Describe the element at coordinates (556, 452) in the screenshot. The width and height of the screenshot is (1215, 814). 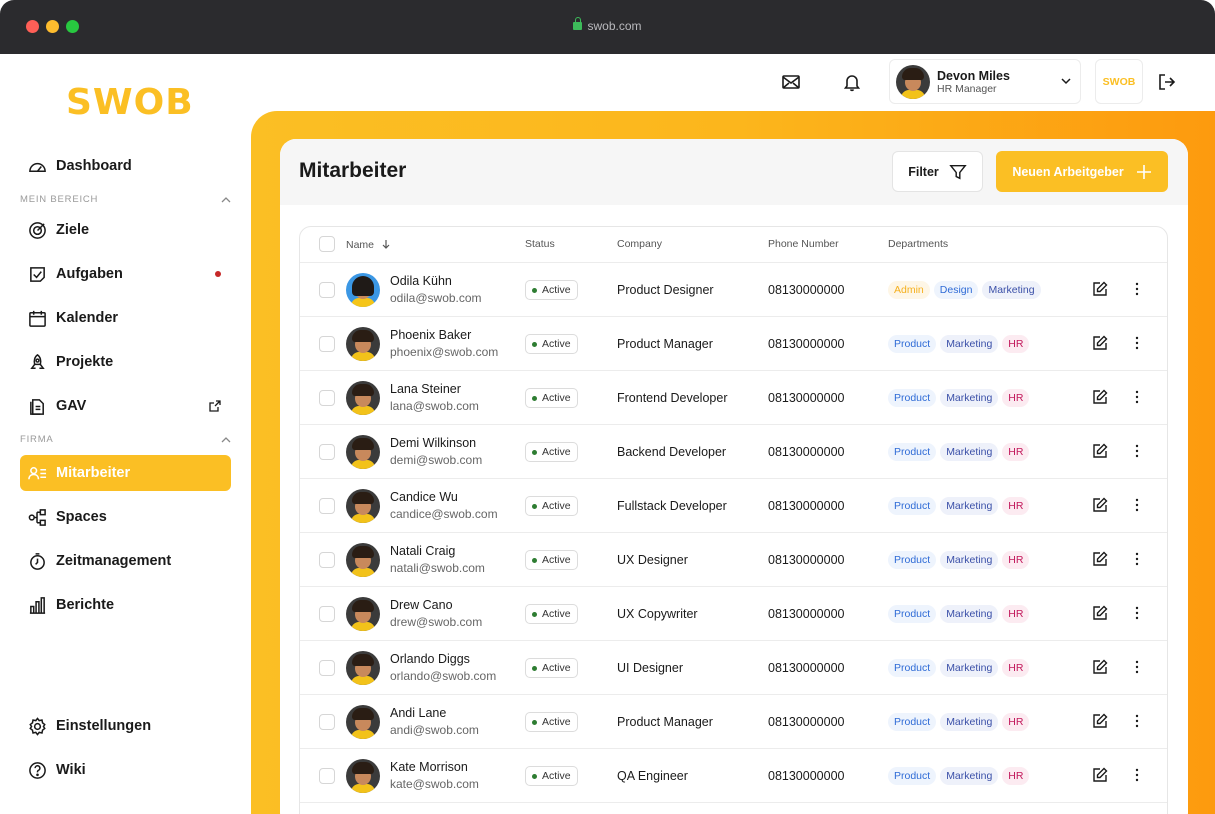
I see `status-text: Active` at that location.